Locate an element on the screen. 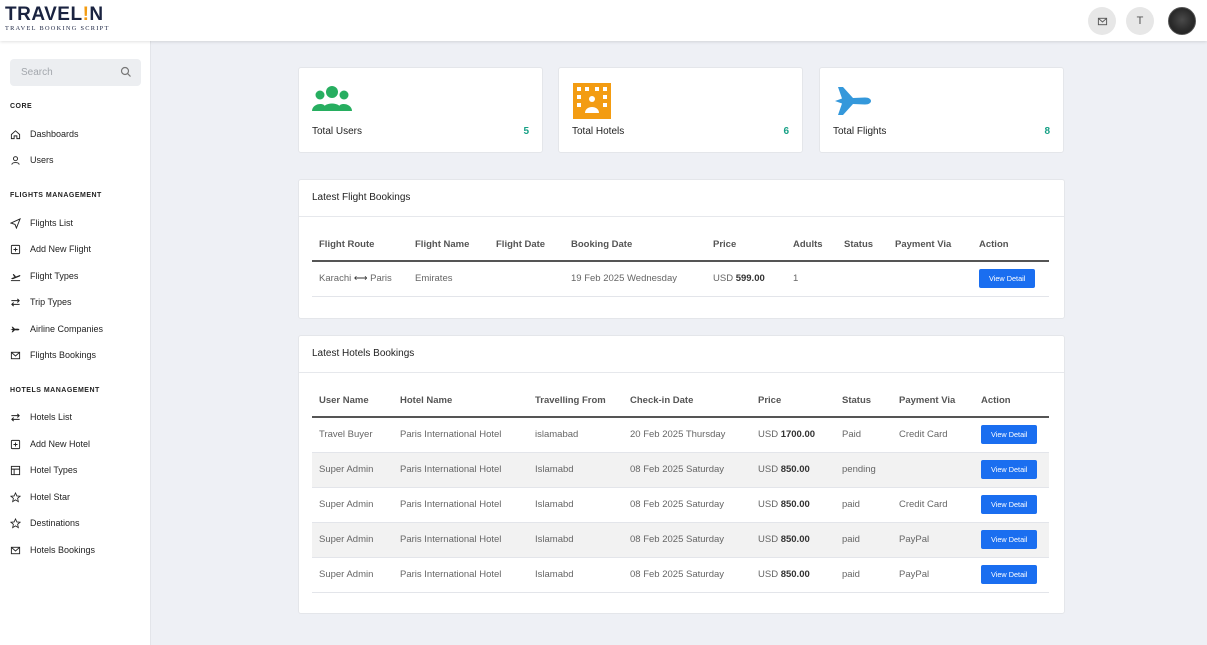 The image size is (1207, 645). plane-icon is located at coordinates (15, 329).